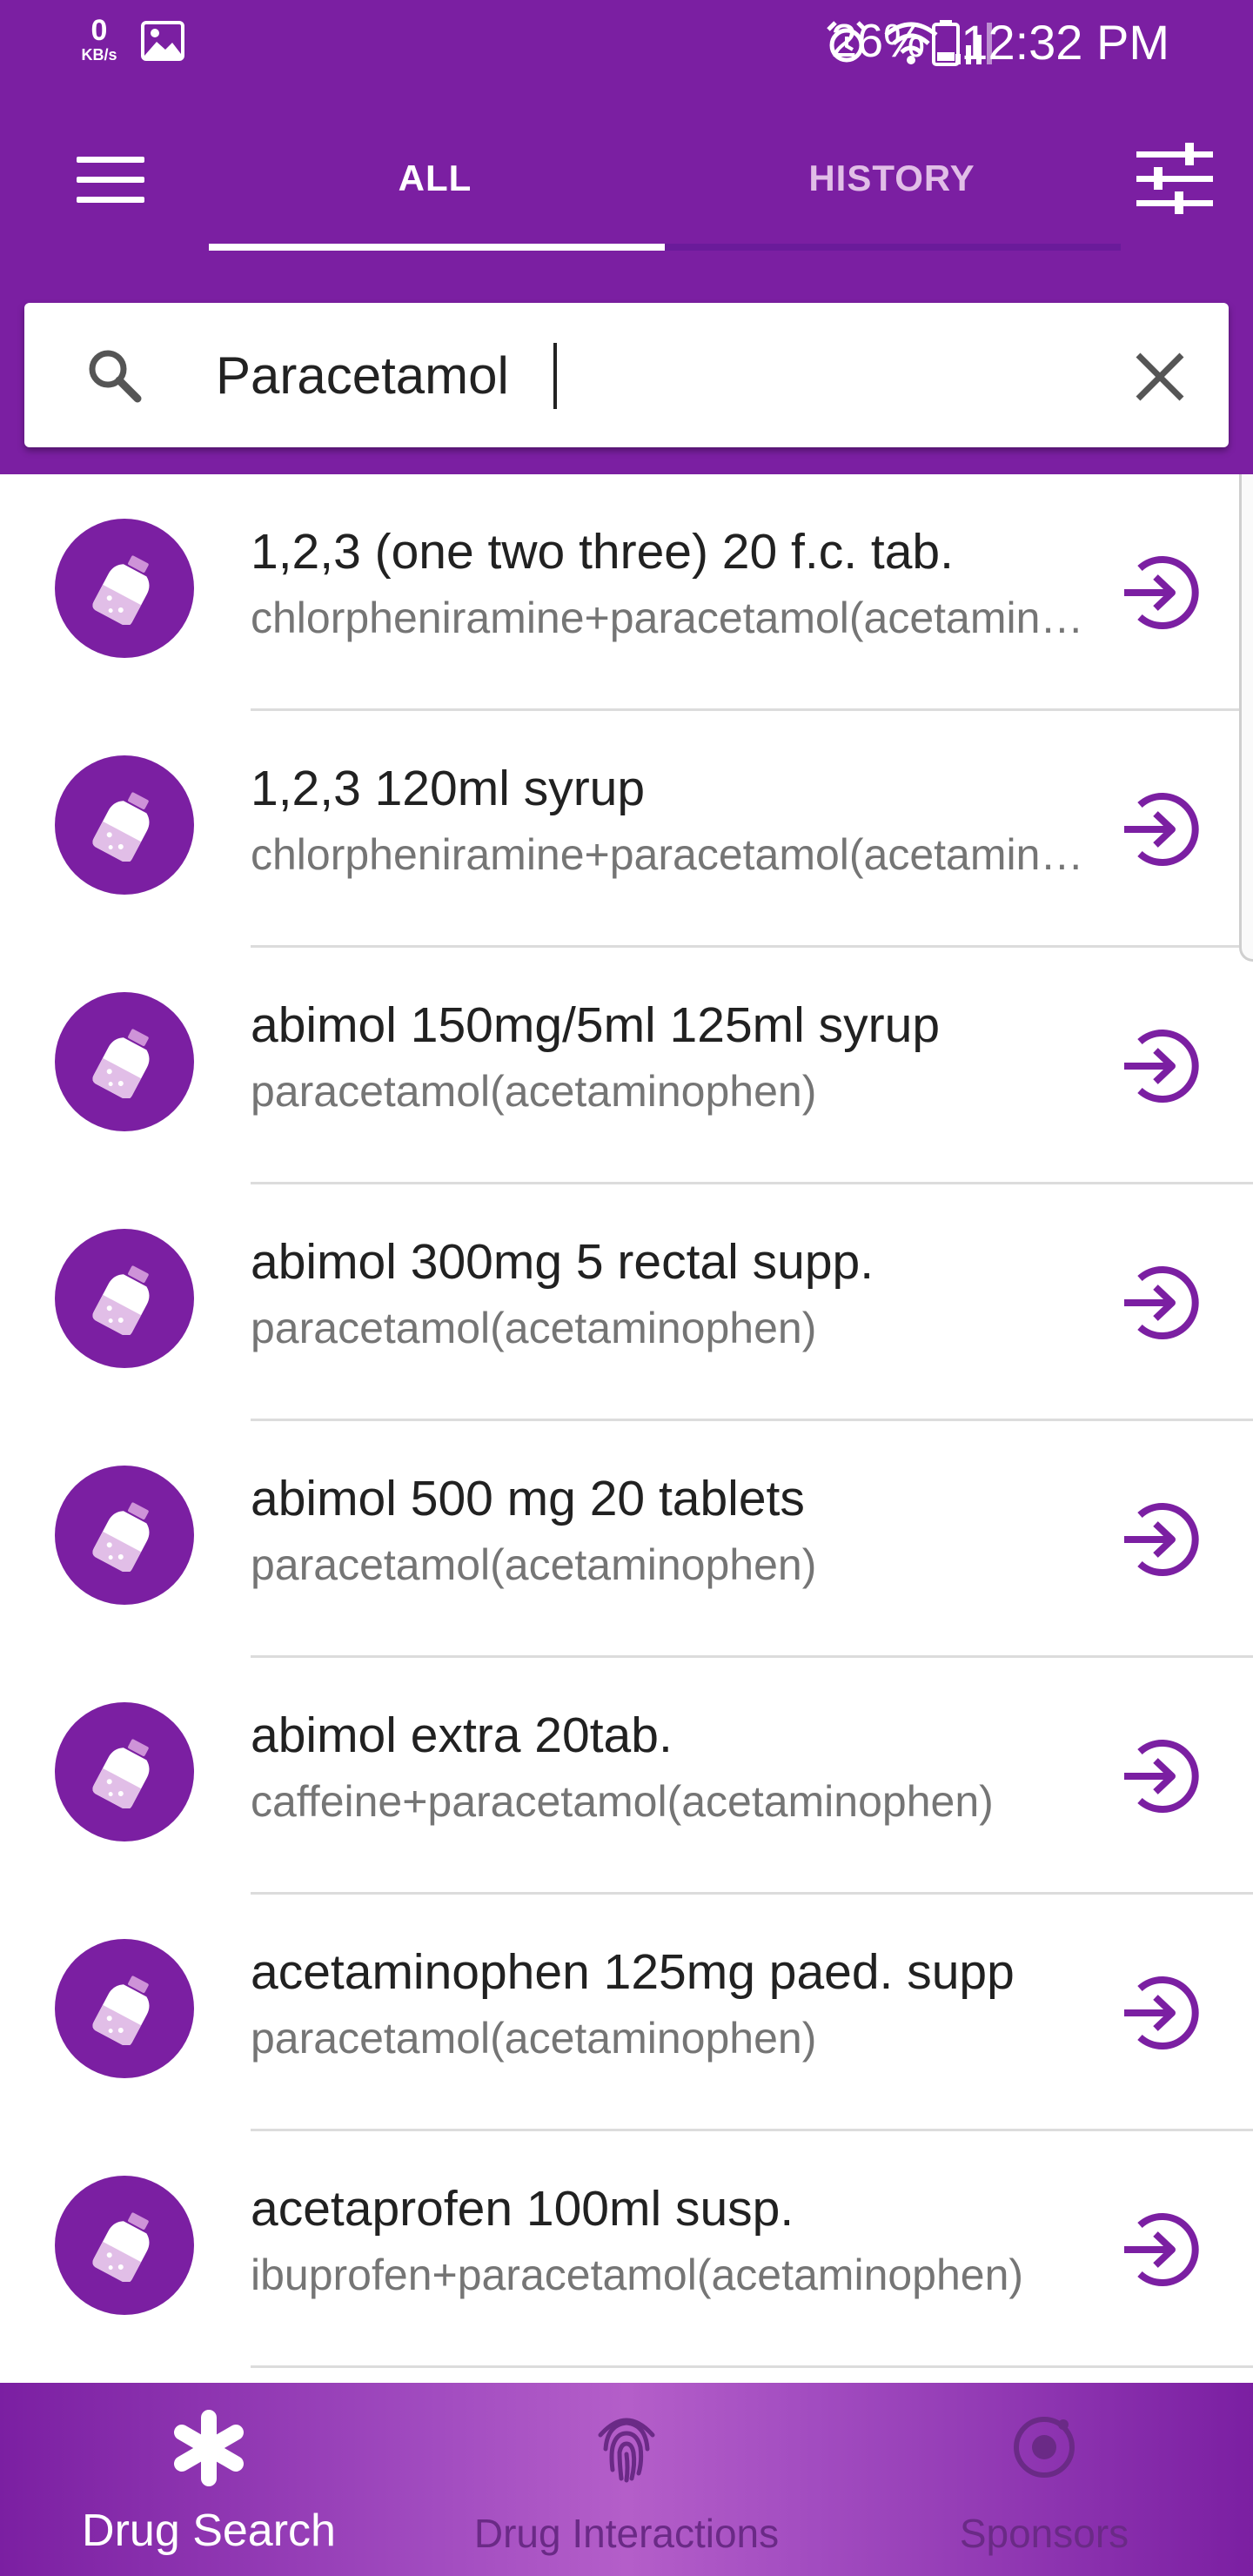 The width and height of the screenshot is (1253, 2576). I want to click on drug-name: acetaminophen 125mg paed. supp, so click(633, 1972).